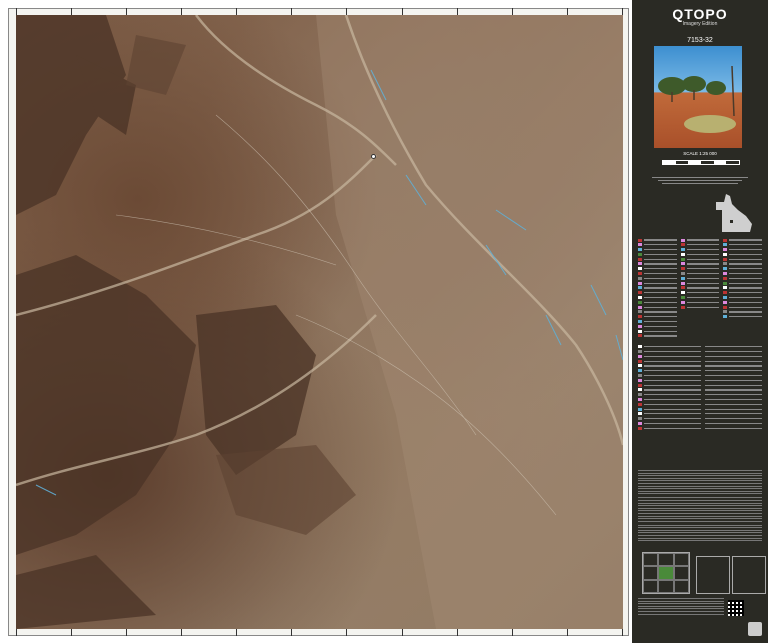 The width and height of the screenshot is (768, 643). What do you see at coordinates (666, 573) in the screenshot?
I see `sheet-index-grid` at bounding box center [666, 573].